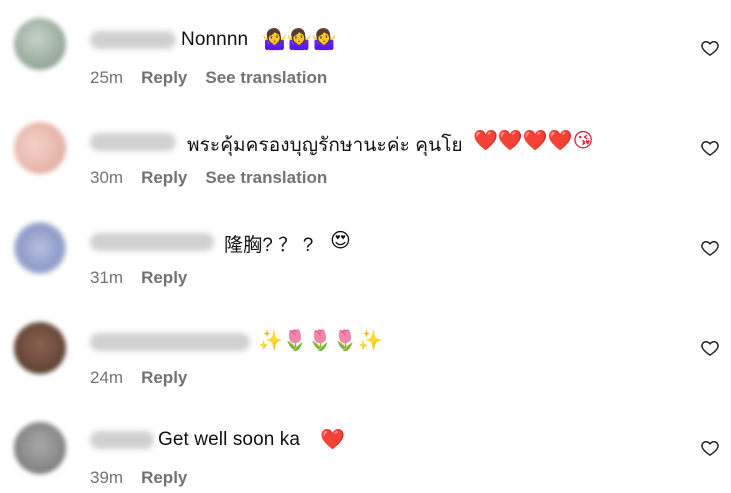  Describe the element at coordinates (215, 39) in the screenshot. I see `comment-text: Nonnnn` at that location.